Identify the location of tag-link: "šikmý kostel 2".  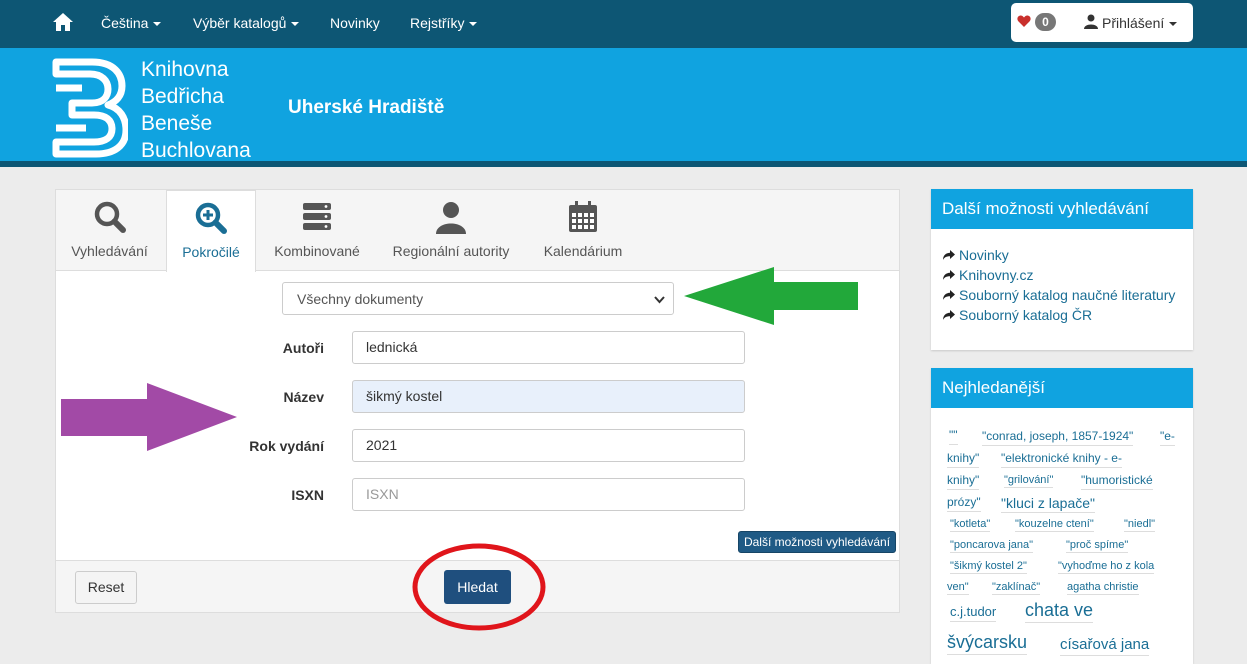
(988, 567).